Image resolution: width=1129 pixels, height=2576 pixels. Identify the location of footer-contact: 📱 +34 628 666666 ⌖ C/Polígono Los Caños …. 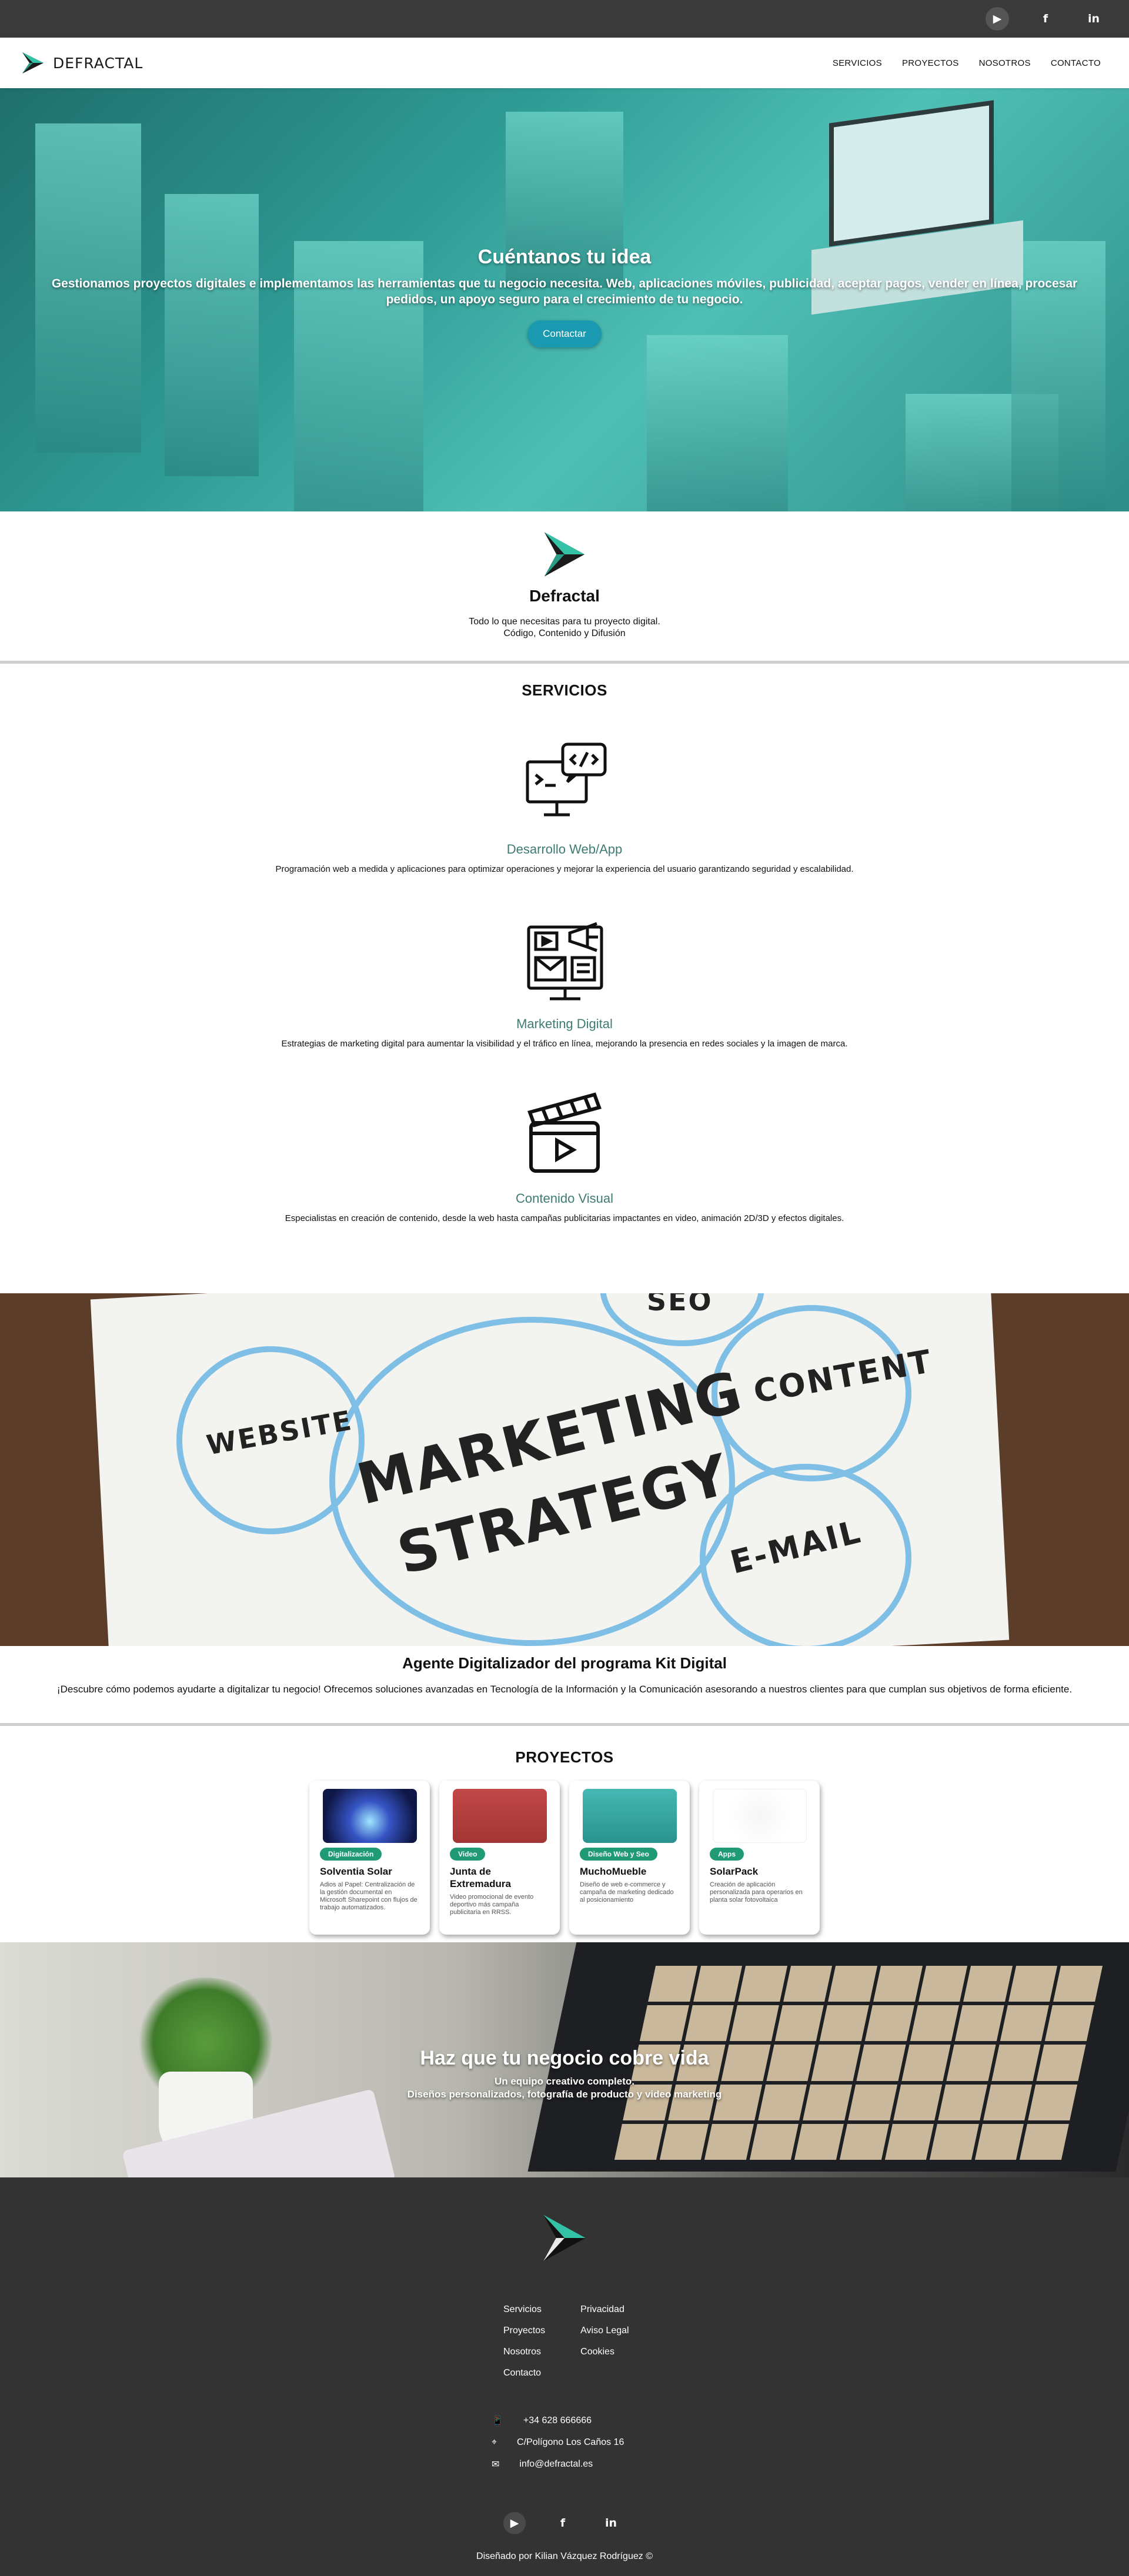
(558, 2442).